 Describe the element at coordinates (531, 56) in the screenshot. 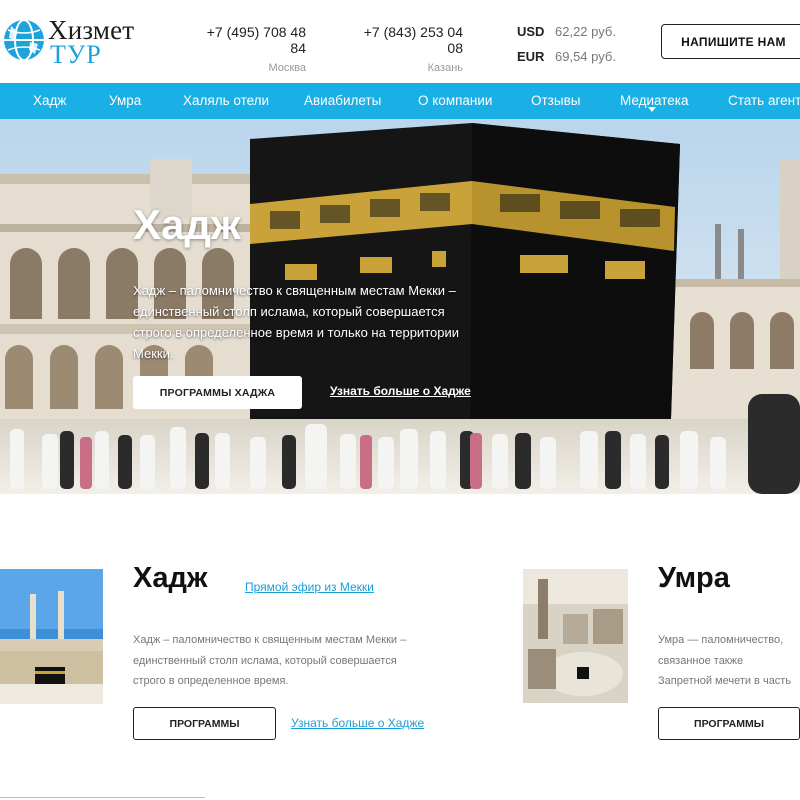

I see `rate-code: EUR` at that location.